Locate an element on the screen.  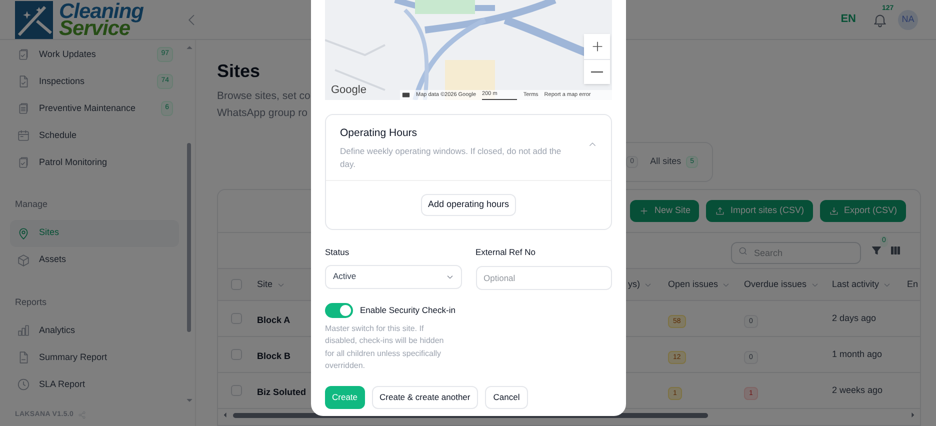
clock-icon is located at coordinates (23, 384).